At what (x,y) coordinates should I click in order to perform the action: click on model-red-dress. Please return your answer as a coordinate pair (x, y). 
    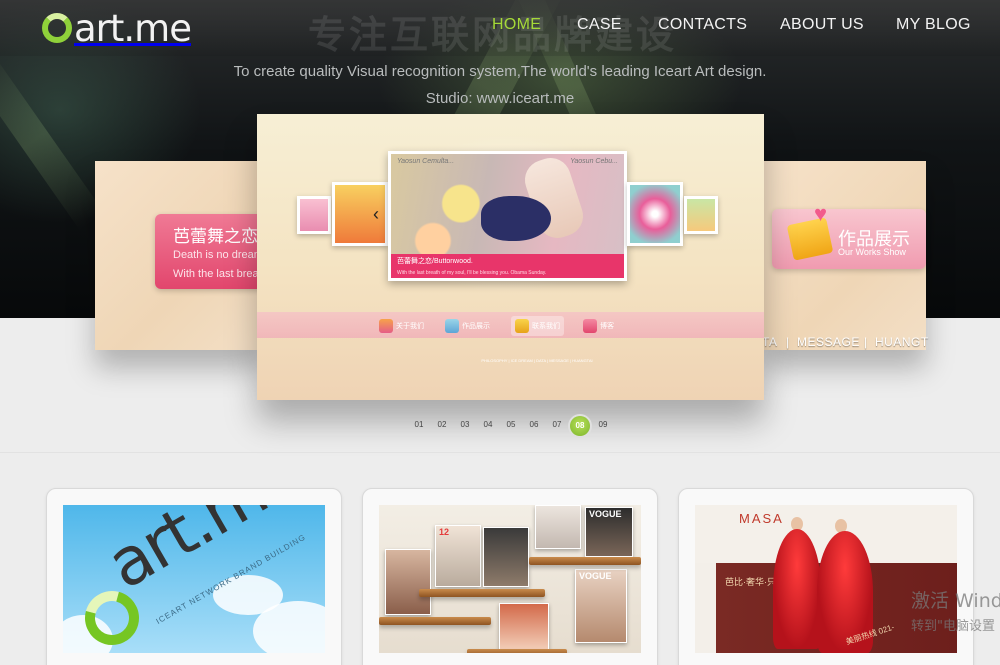
    Looking at the image, I should click on (797, 589).